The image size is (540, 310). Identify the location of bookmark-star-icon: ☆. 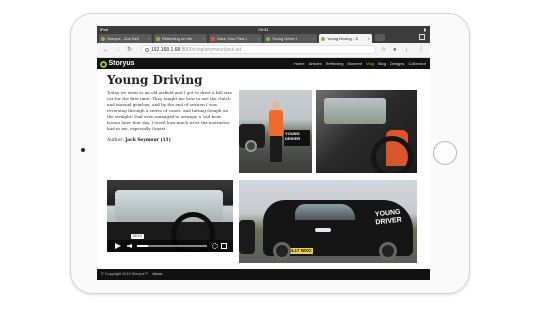
(383, 50).